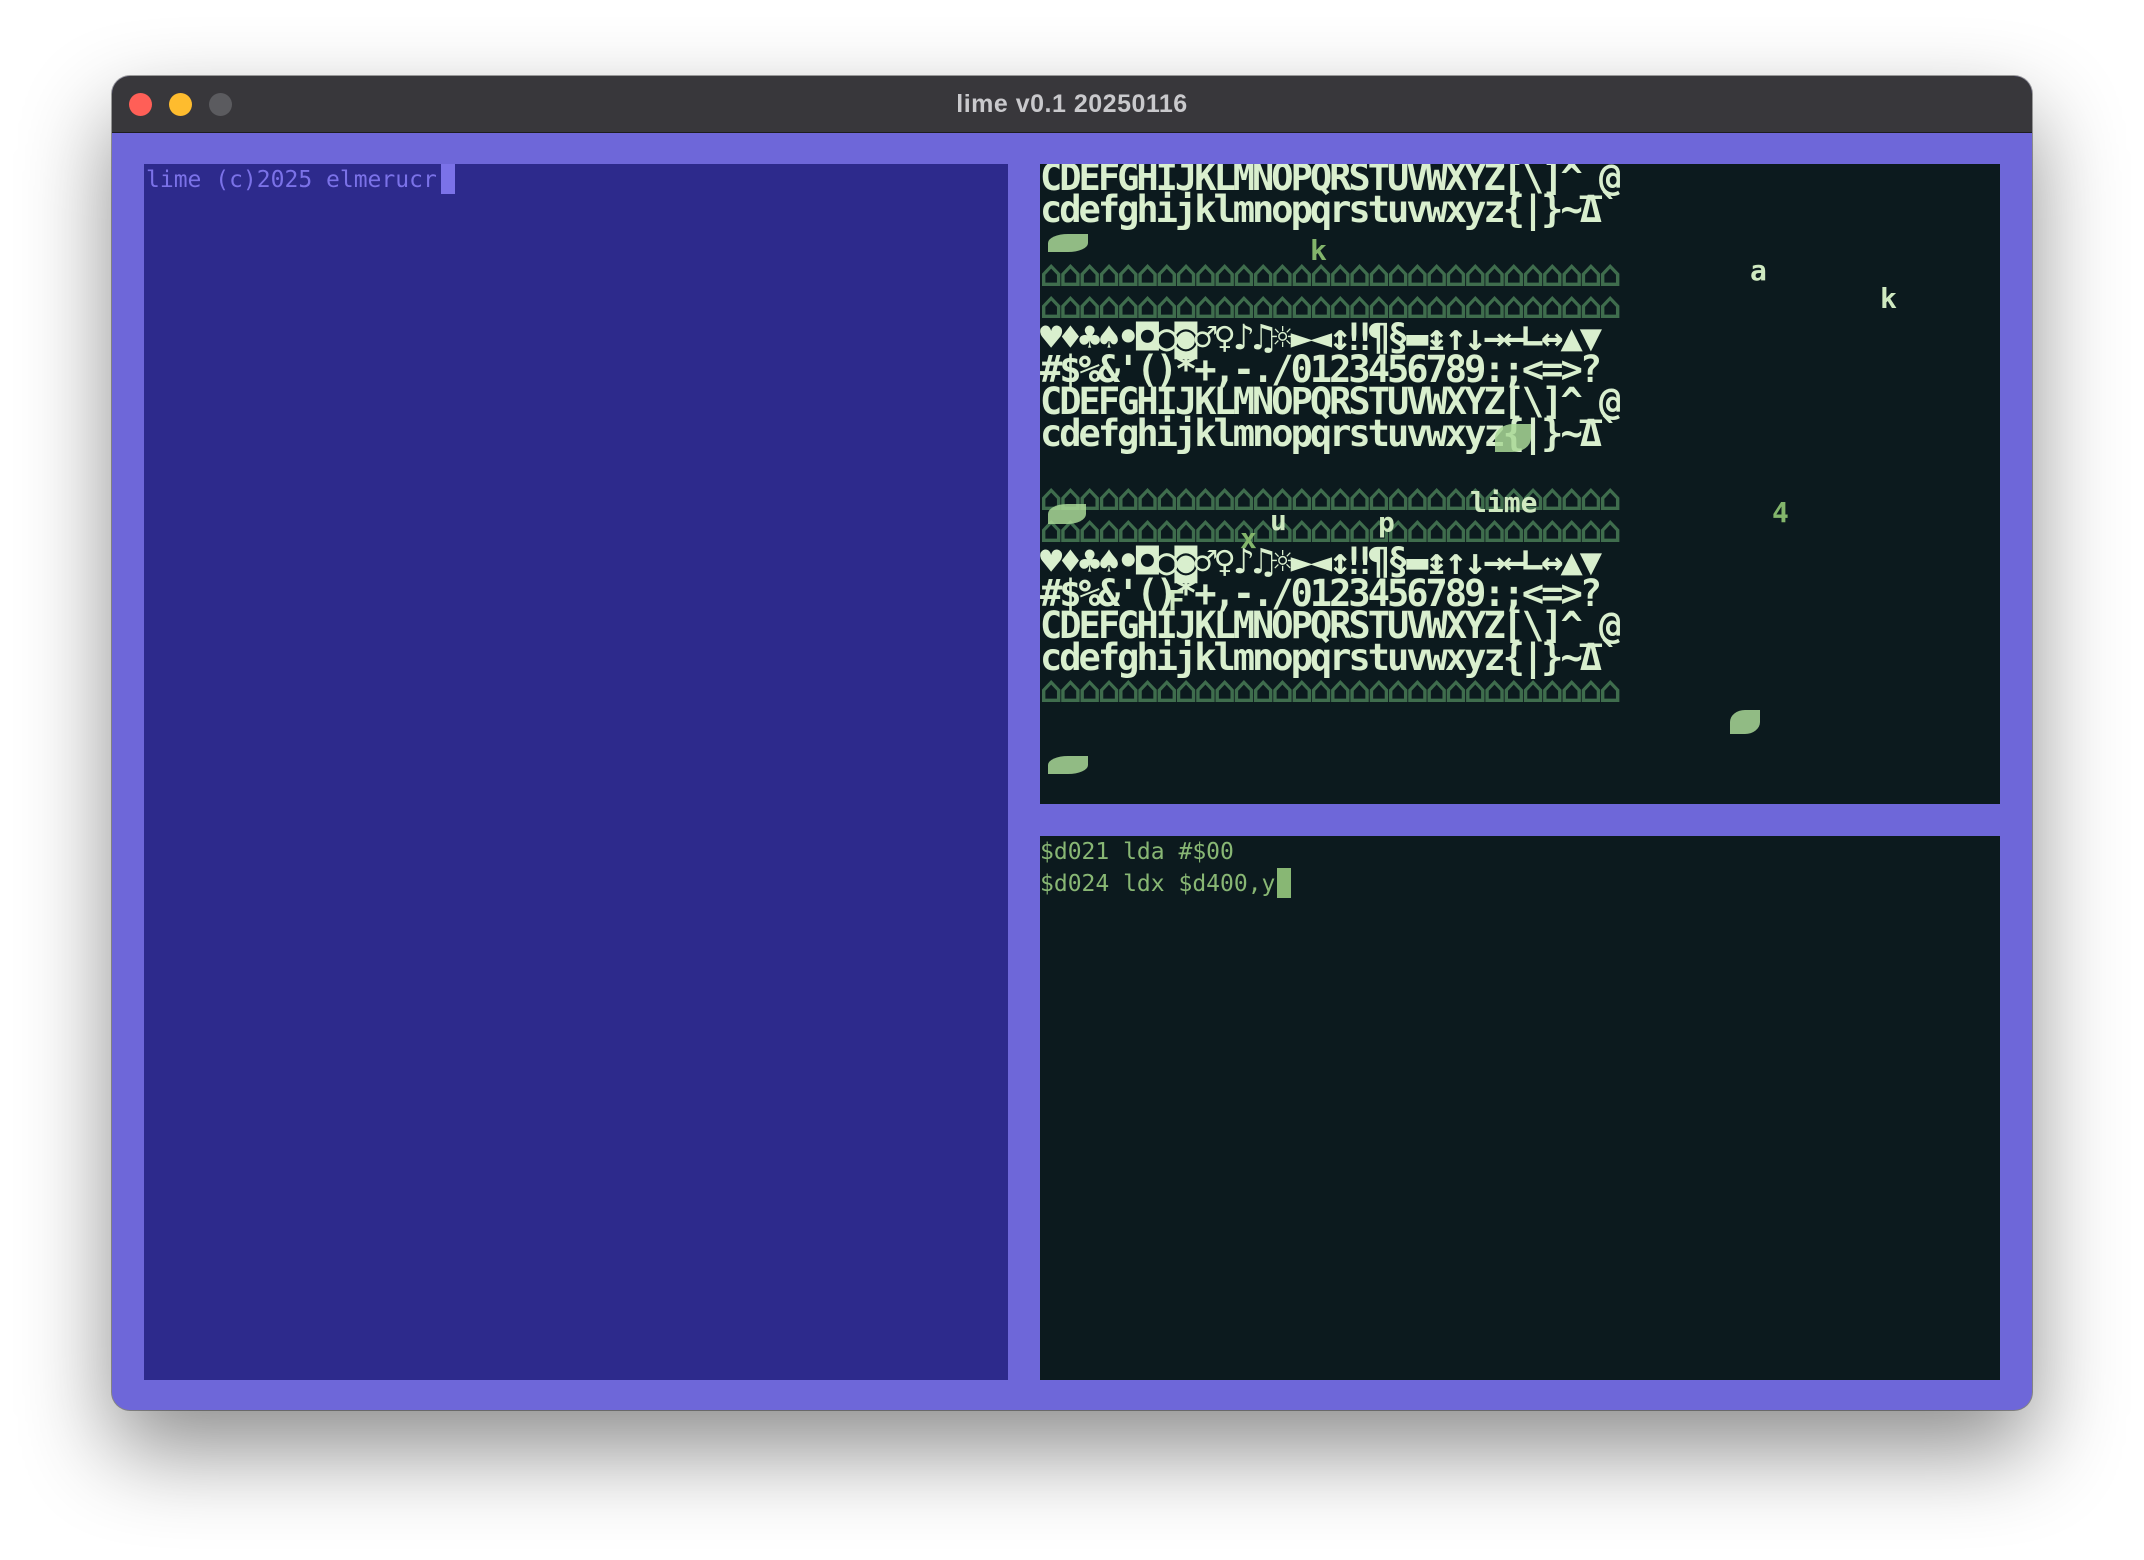  Describe the element at coordinates (1780, 512) in the screenshot. I see `sprite-letter: 4` at that location.